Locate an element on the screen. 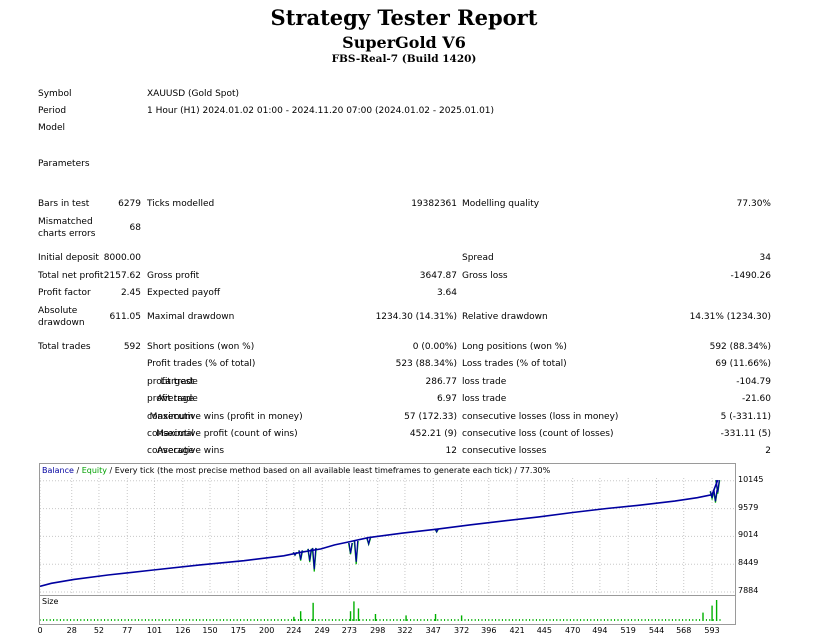 The width and height of the screenshot is (820, 637). maximal-consecutive-profit-label: consecutive profit (count of wins) is located at coordinates (222, 434).